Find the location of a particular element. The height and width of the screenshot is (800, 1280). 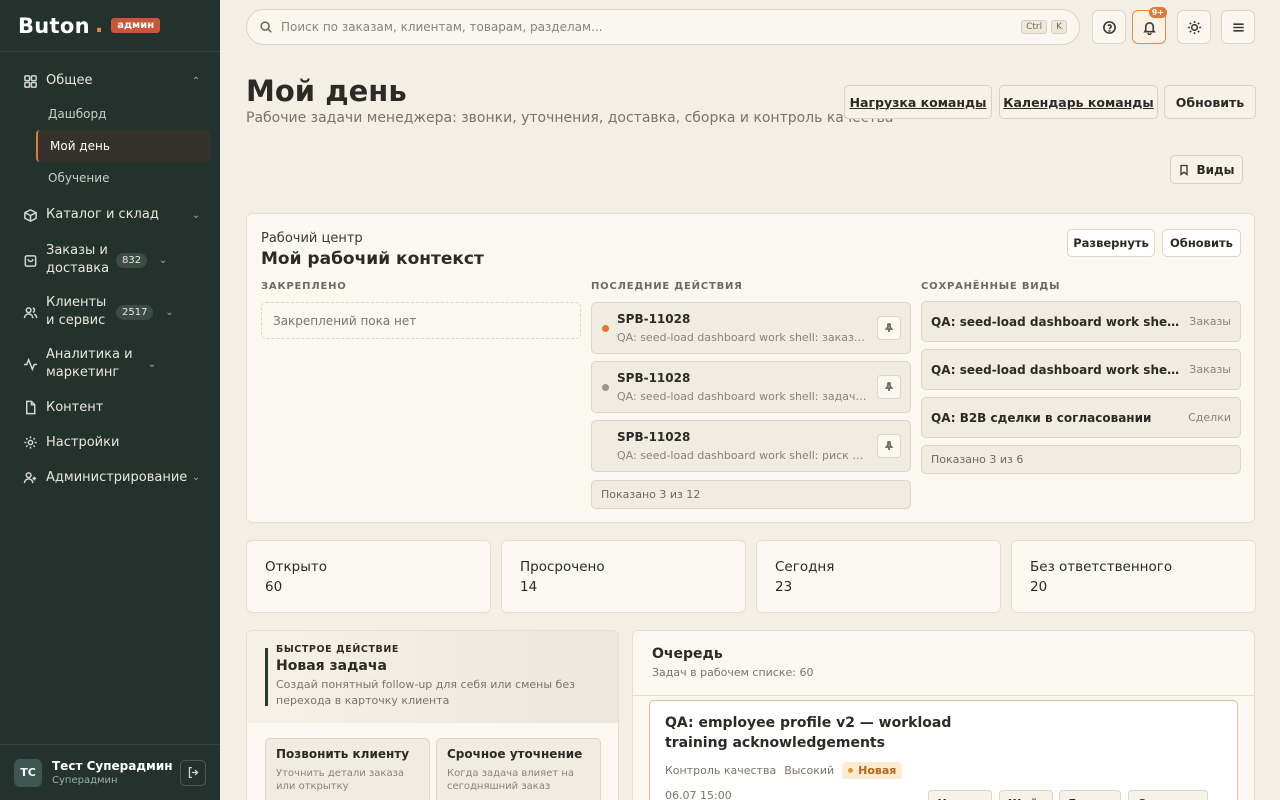

expand-button: Развернуть is located at coordinates (1111, 243).